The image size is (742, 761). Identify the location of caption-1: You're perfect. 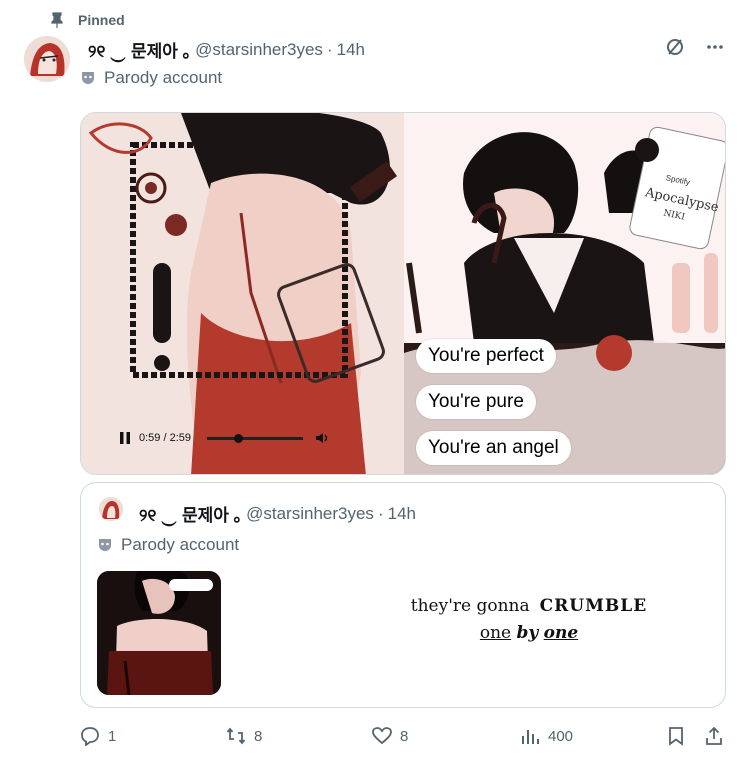
(486, 356).